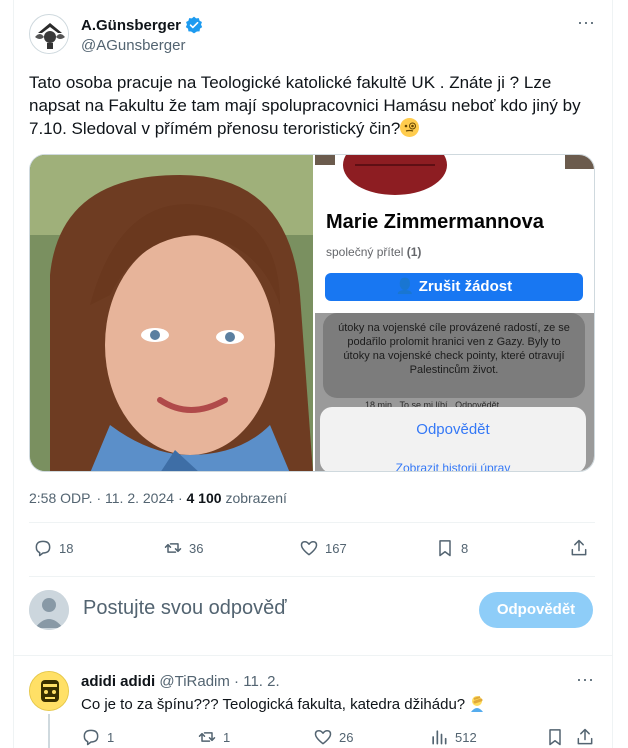 This screenshot has height=748, width=628. What do you see at coordinates (227, 737) in the screenshot?
I see `reply-repost-count: 1` at bounding box center [227, 737].